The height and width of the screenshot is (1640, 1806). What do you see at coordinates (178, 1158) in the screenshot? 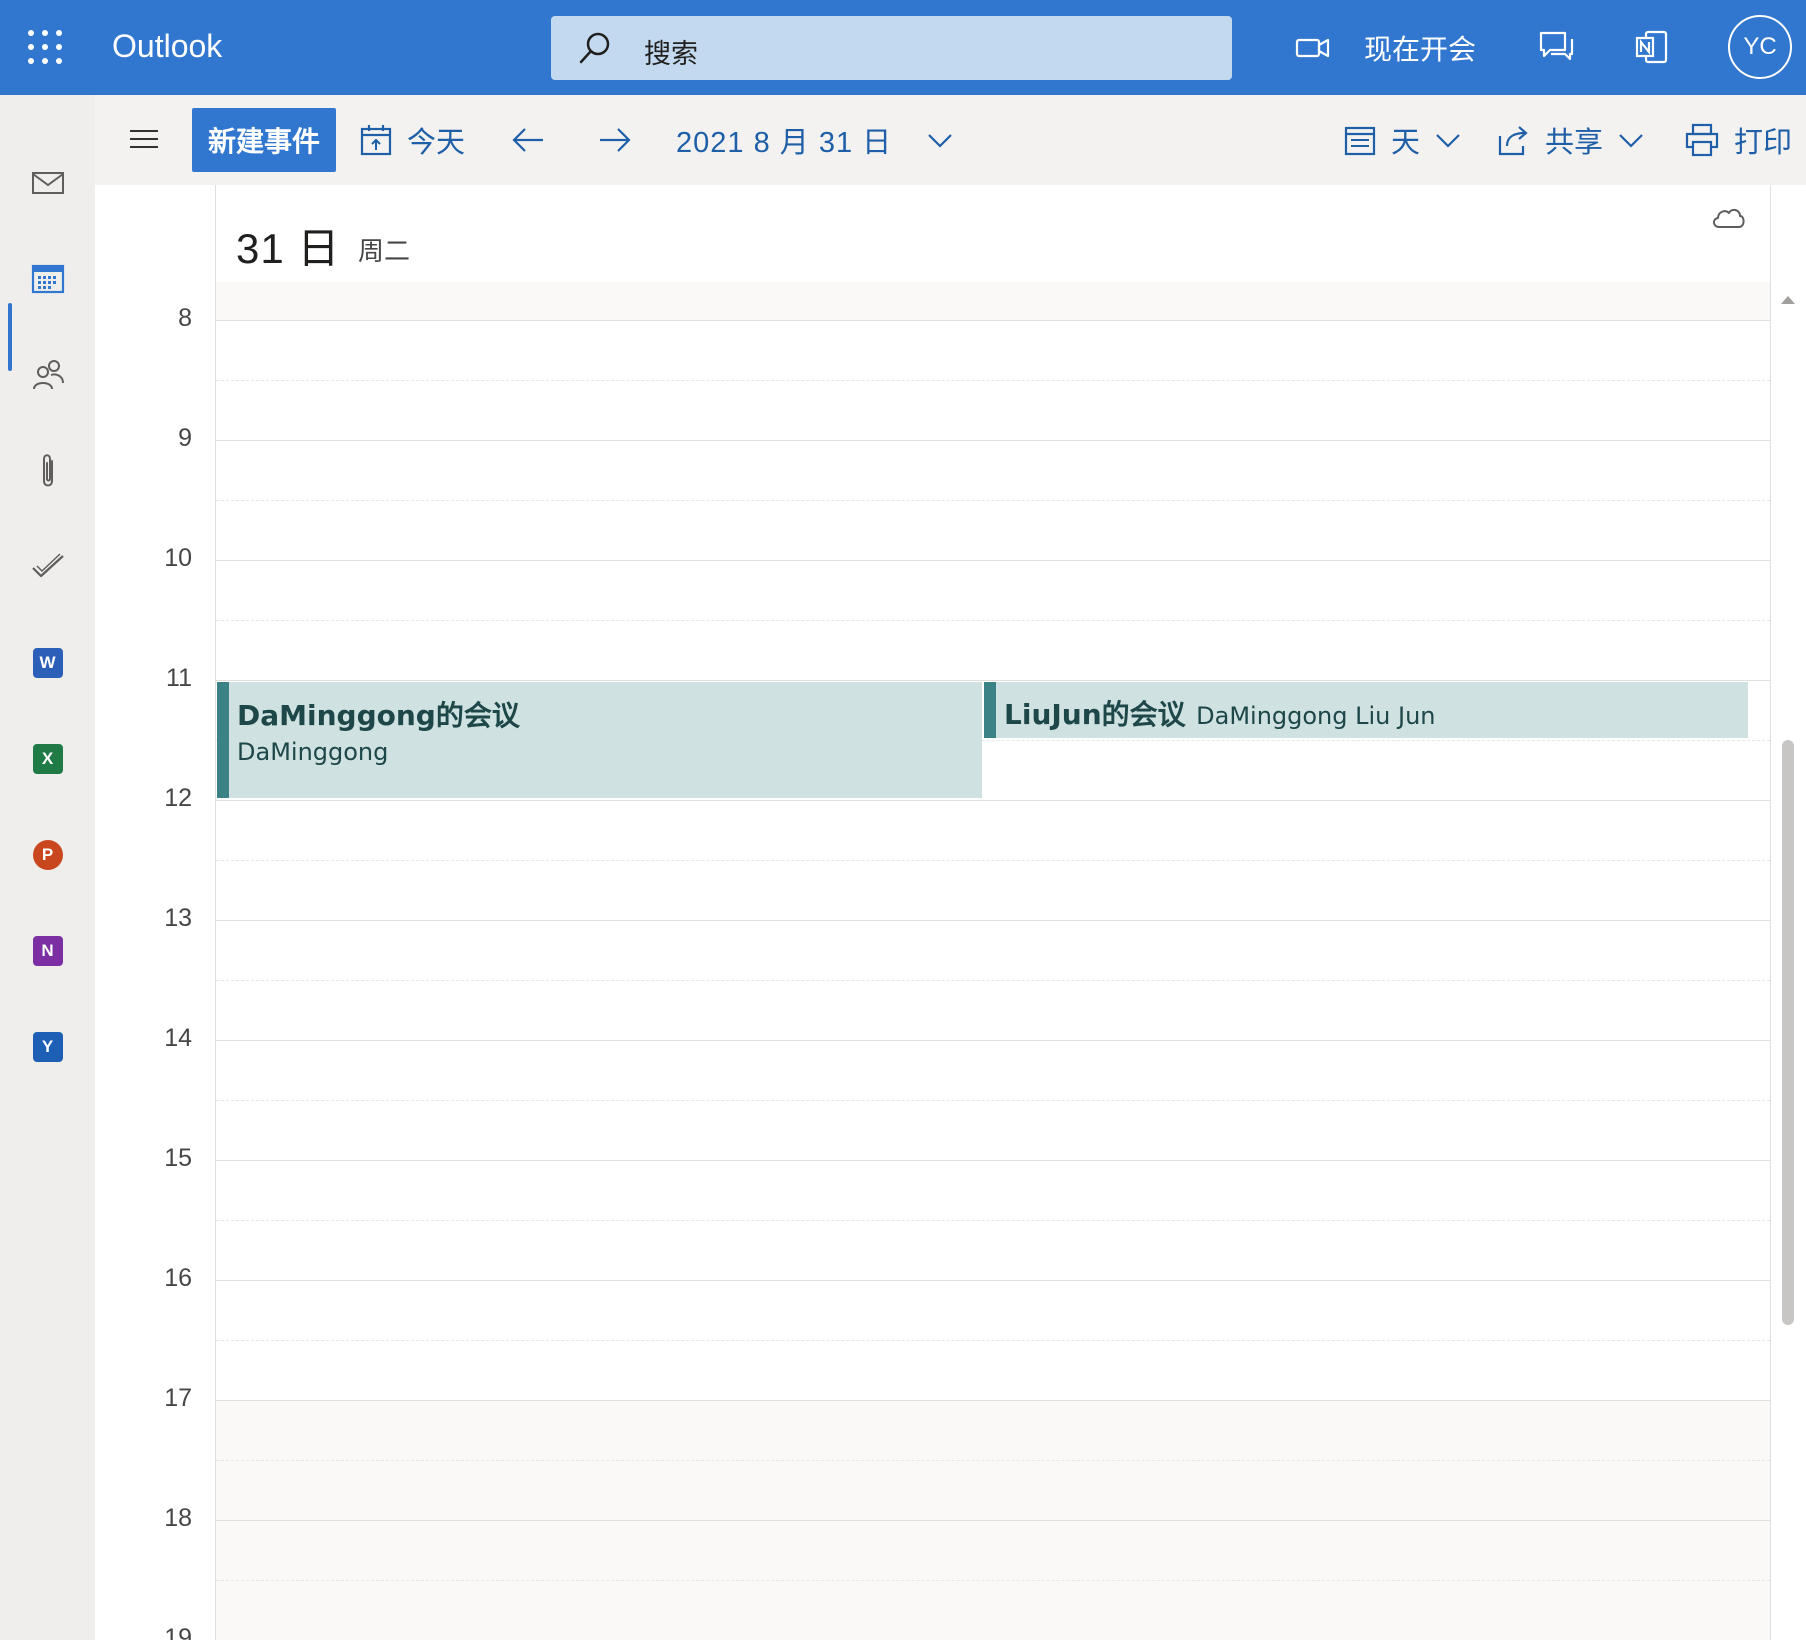
I see `hour-label: 15` at bounding box center [178, 1158].